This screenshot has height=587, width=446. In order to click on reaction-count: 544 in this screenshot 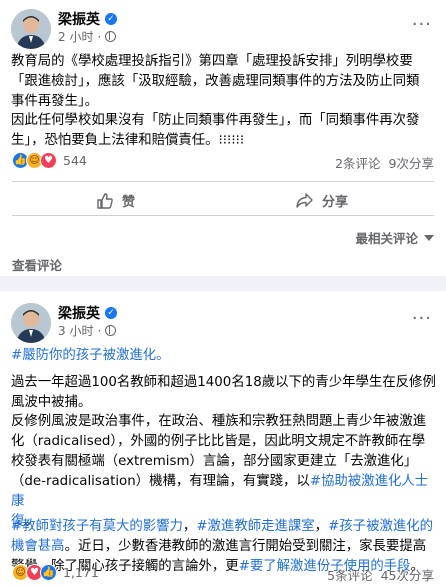, I will do `click(75, 160)`.